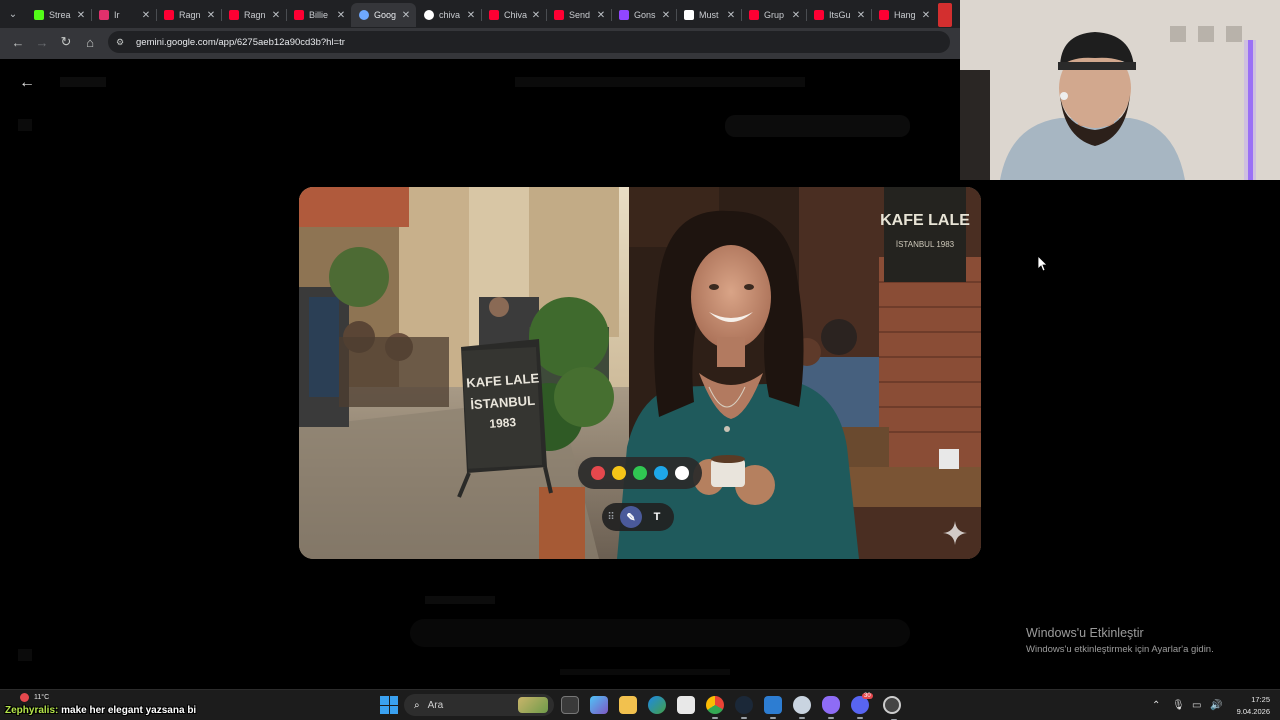 The image size is (1280, 720). What do you see at coordinates (645, 672) in the screenshot?
I see `faded-disclaimer` at bounding box center [645, 672].